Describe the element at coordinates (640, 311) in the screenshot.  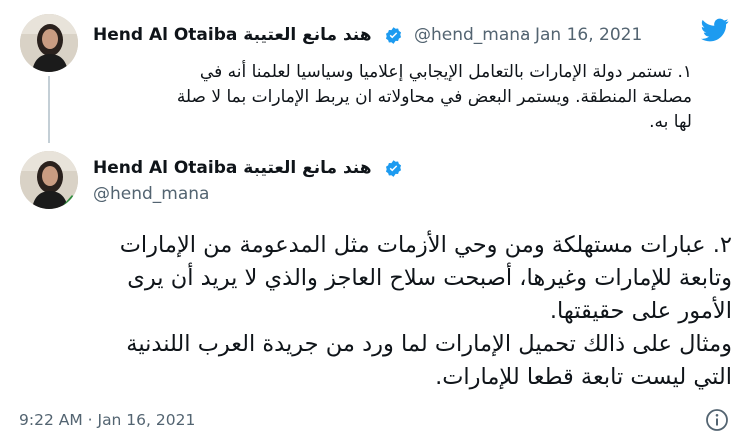
I see `tweet-text-line: الأمور على حقيقتها.` at that location.